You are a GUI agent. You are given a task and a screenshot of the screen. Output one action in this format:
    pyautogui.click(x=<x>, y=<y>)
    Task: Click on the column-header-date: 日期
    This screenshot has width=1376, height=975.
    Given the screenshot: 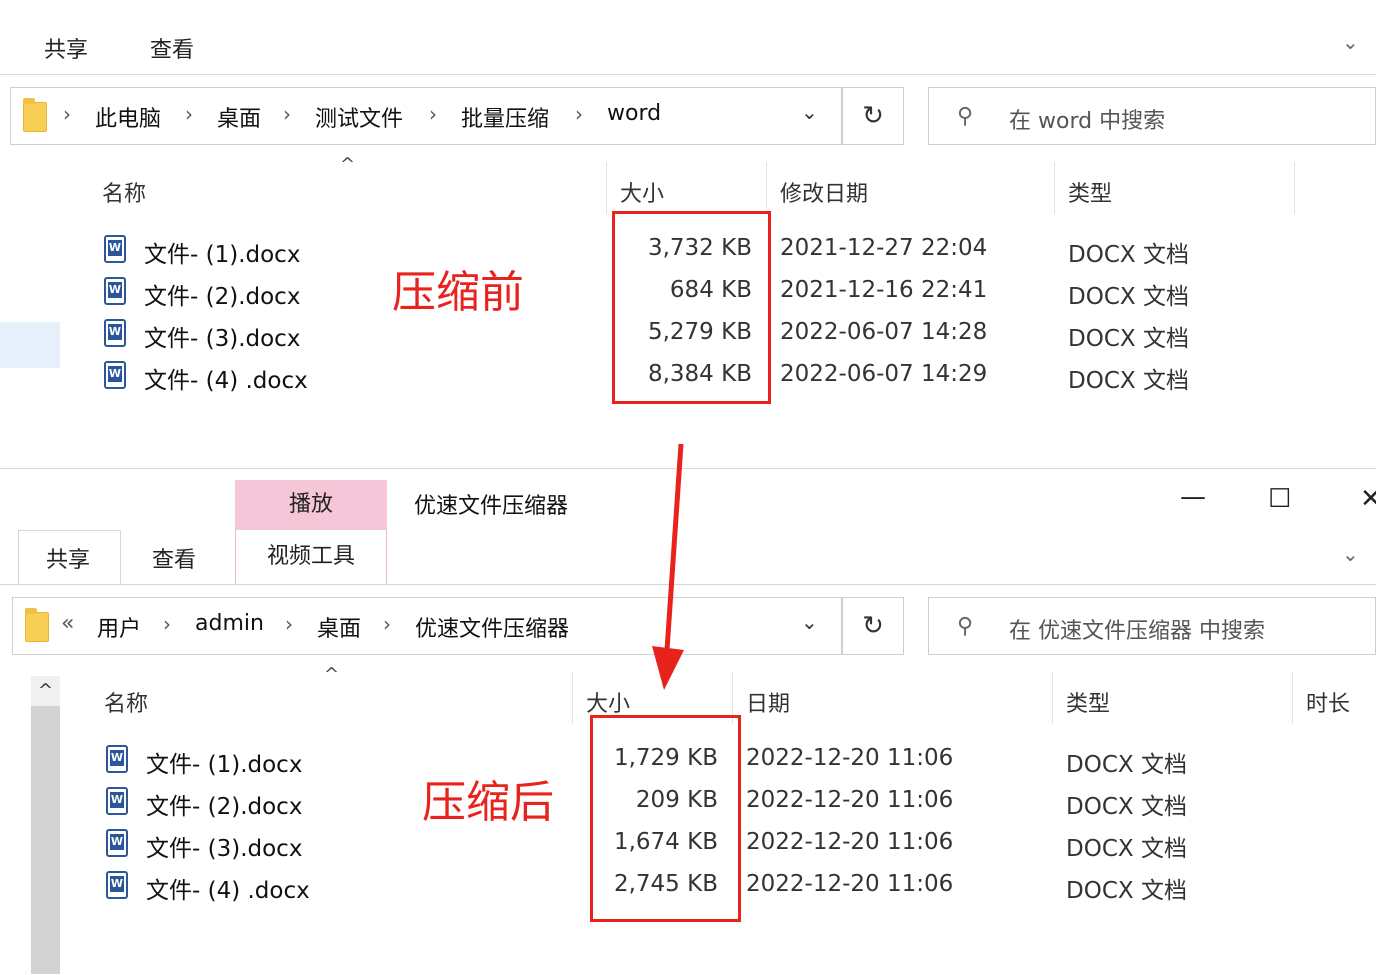 What is the action you would take?
    pyautogui.click(x=768, y=702)
    